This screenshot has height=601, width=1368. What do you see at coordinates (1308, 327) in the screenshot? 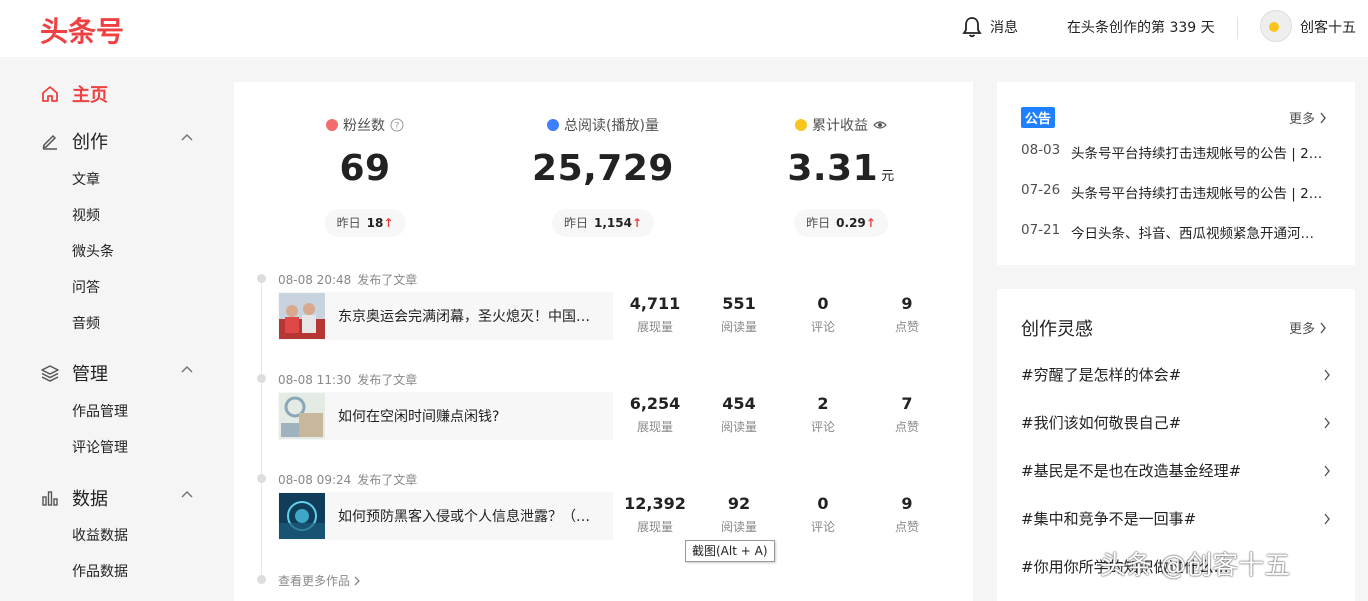
I see `inspiration-more-link: 更多` at bounding box center [1308, 327].